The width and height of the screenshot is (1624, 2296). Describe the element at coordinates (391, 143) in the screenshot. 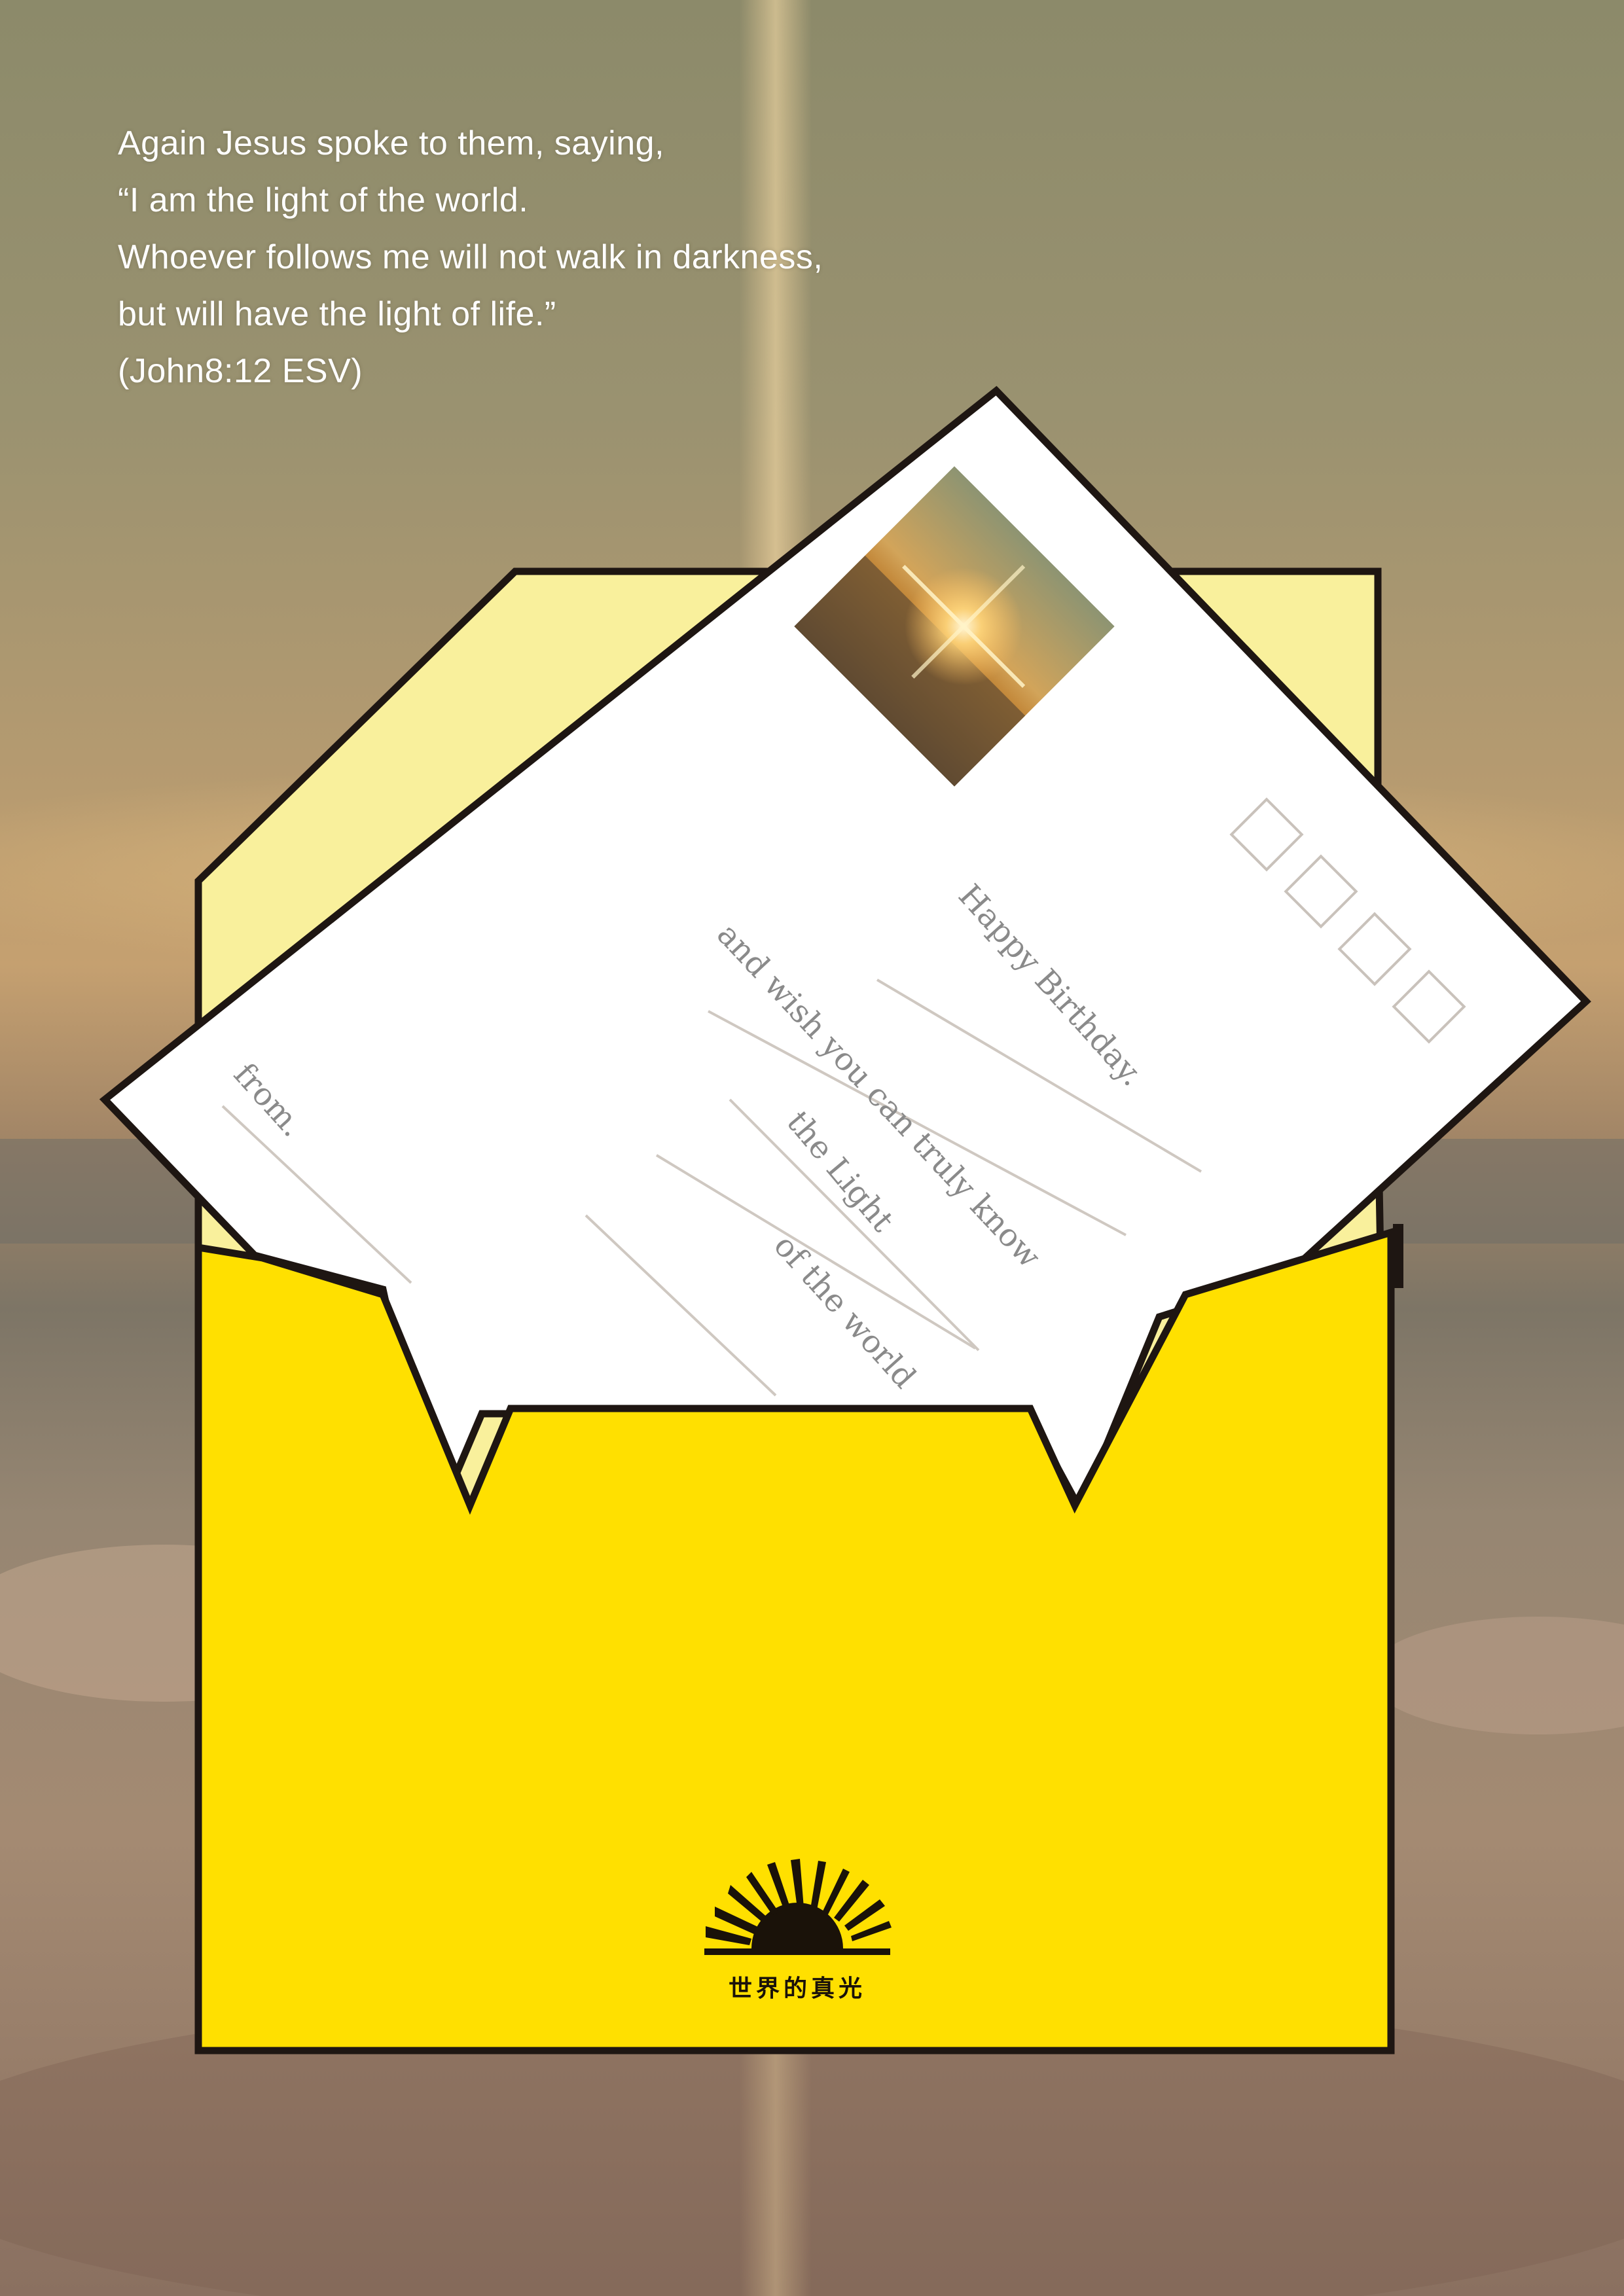

I see `verse-line: Again Jesus spoke to them, saying,` at that location.